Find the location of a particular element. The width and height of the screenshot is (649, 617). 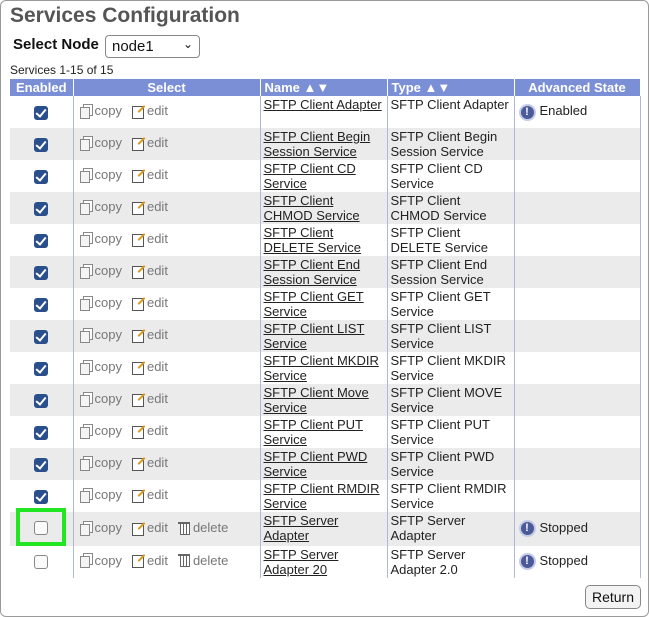

service-name-link: SFTP Server Adapter is located at coordinates (324, 527).